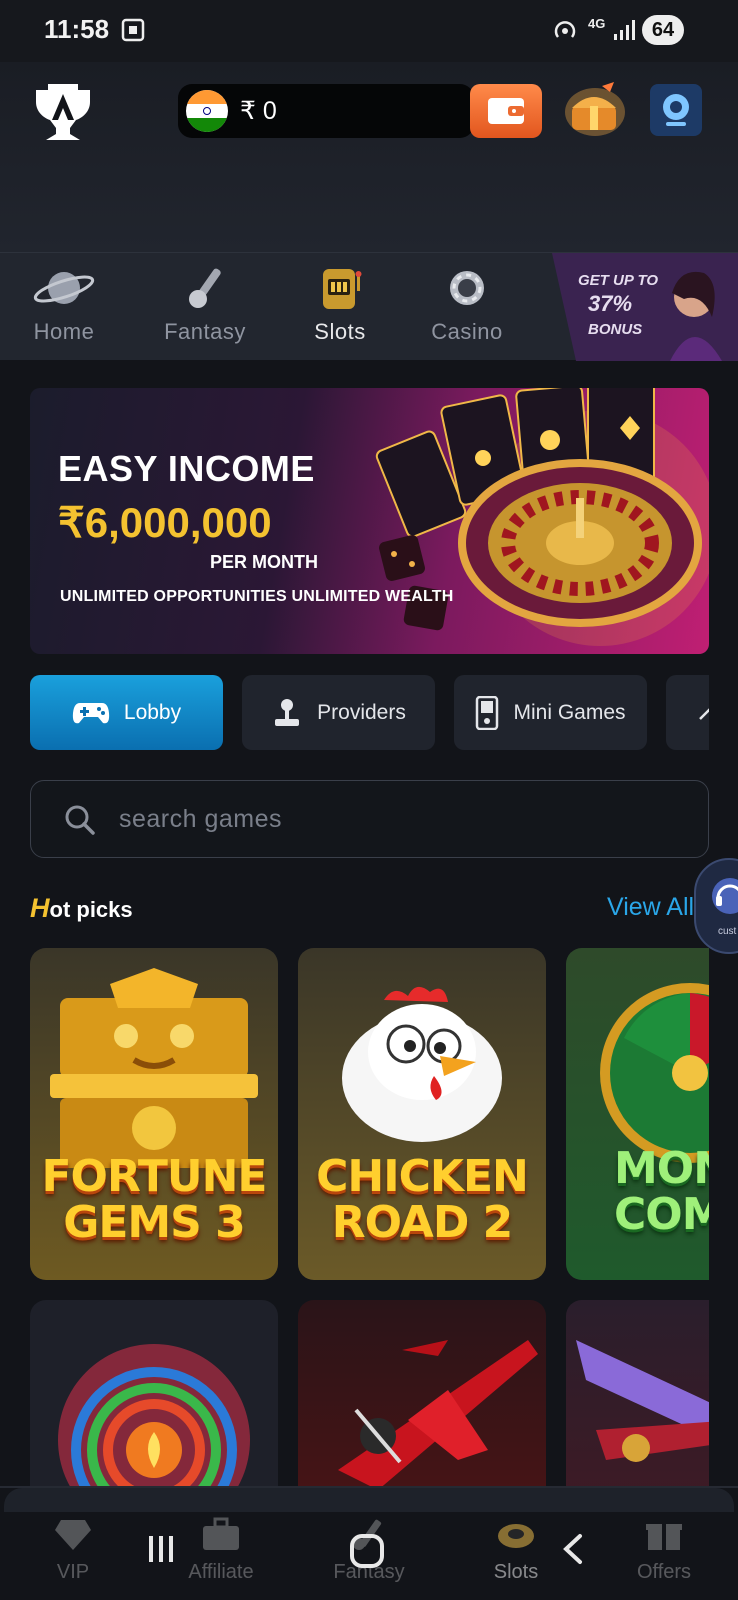  I want to click on slot-machine-icon, so click(342, 289).